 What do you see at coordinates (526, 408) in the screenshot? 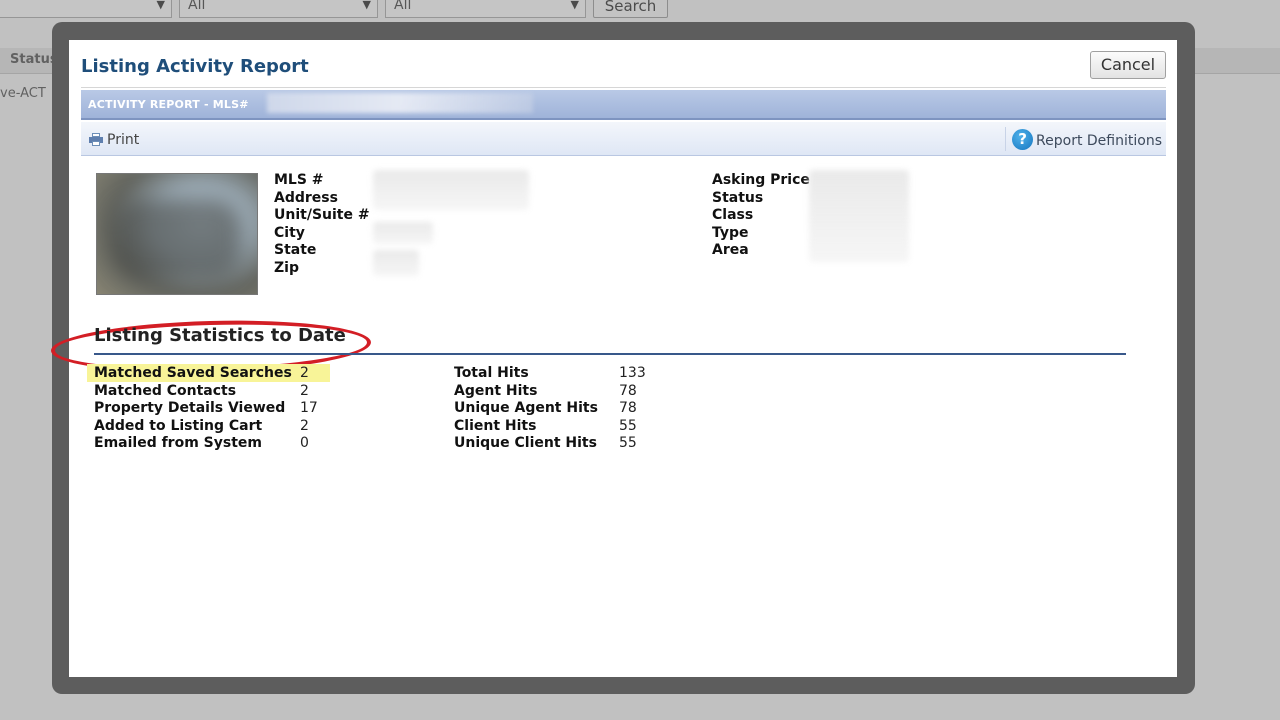
I see `stat-label: Unique Agent Hits` at bounding box center [526, 408].